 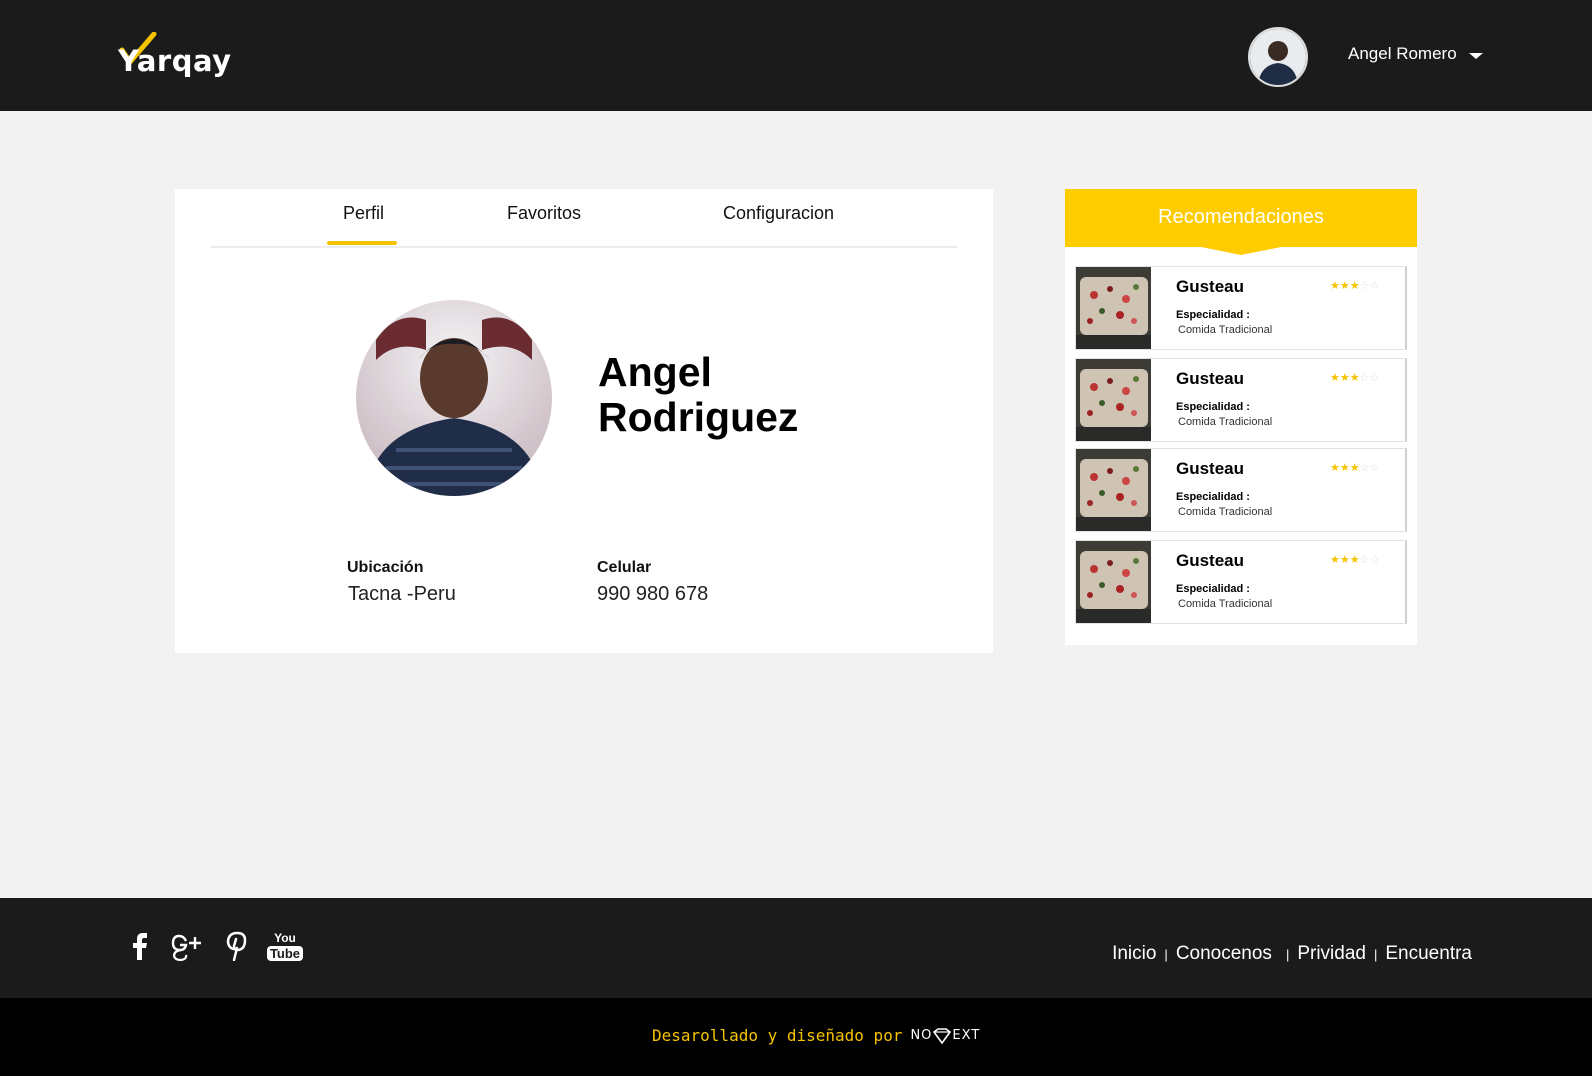 What do you see at coordinates (966, 1035) in the screenshot?
I see `novext-right: EXT` at bounding box center [966, 1035].